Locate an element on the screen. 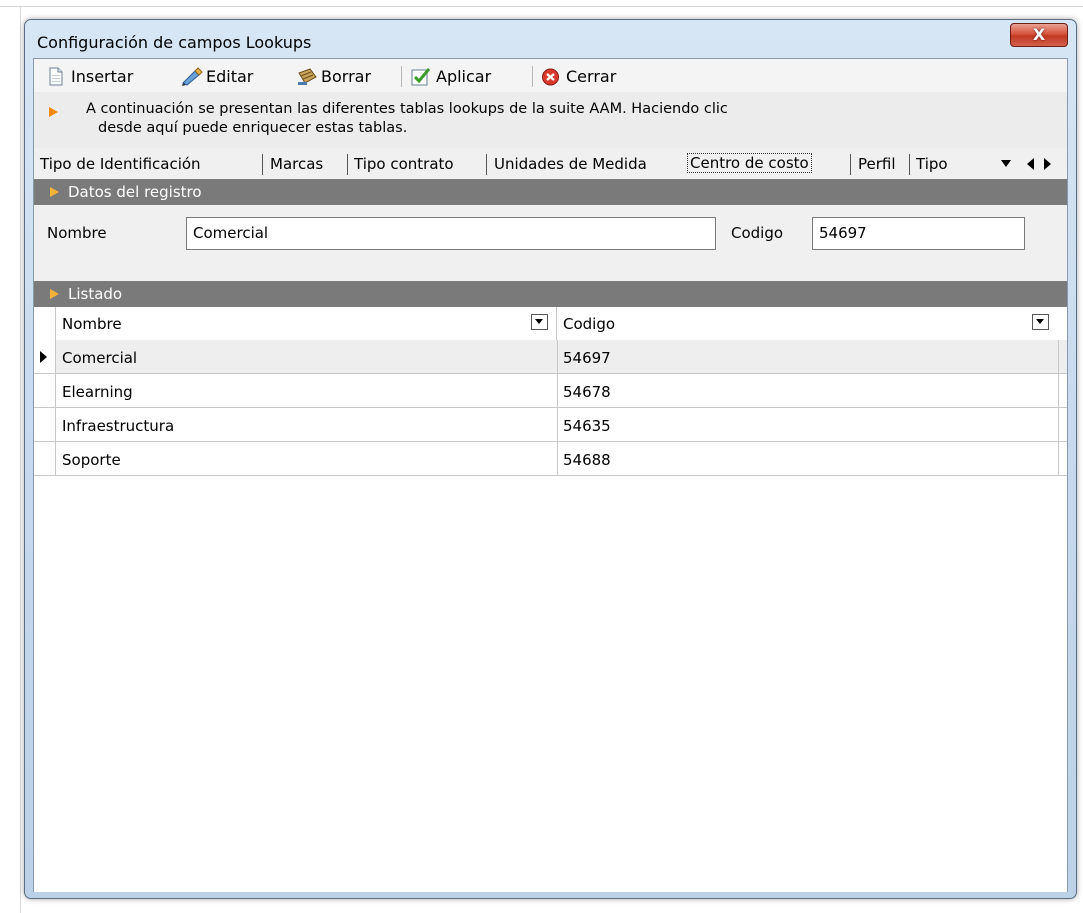 The width and height of the screenshot is (1083, 913). name-field: Comercial is located at coordinates (451, 233).